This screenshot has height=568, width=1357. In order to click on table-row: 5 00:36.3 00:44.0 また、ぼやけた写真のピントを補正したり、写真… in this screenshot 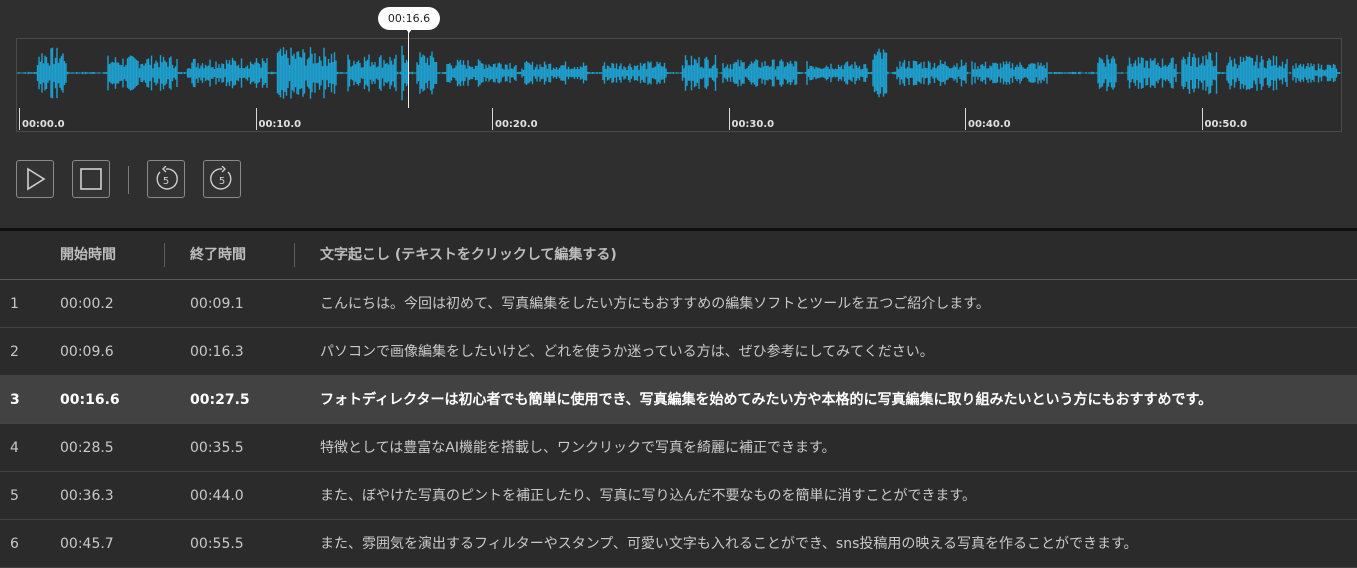, I will do `click(678, 496)`.